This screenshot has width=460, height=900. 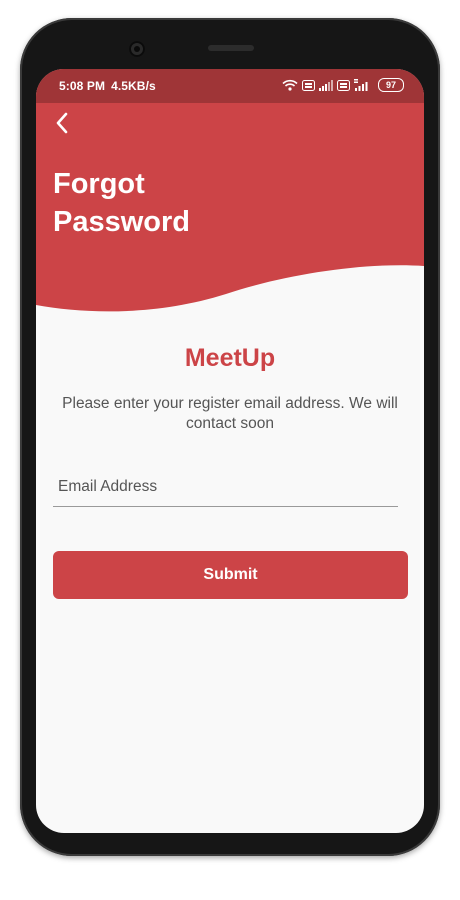 What do you see at coordinates (133, 86) in the screenshot?
I see `status-network-speed: 4.5KB/s` at bounding box center [133, 86].